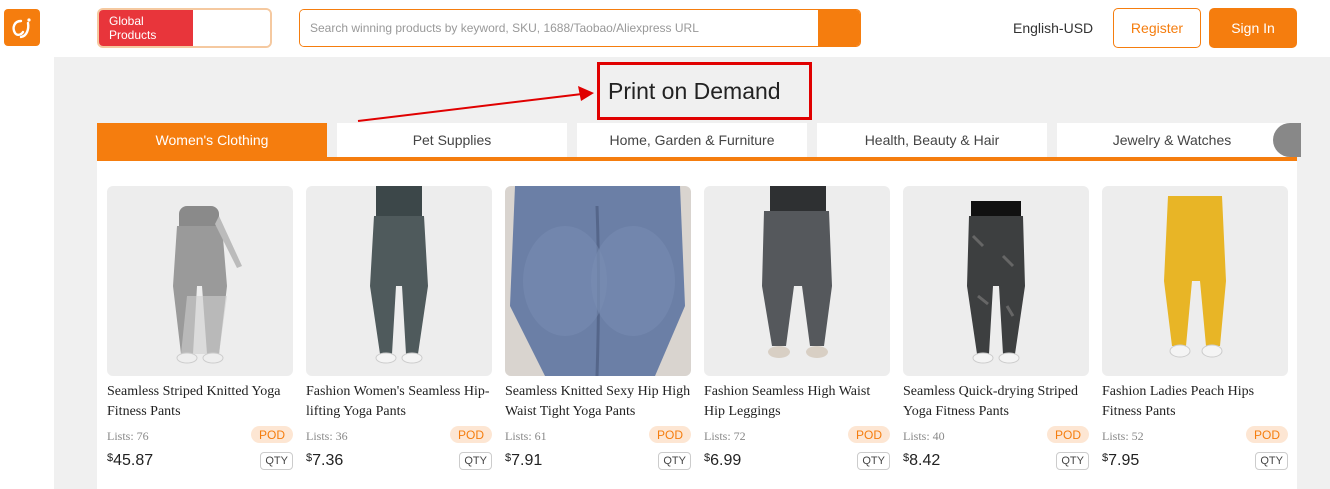  Describe the element at coordinates (526, 436) in the screenshot. I see `product-lists-count: Lists: 61` at that location.